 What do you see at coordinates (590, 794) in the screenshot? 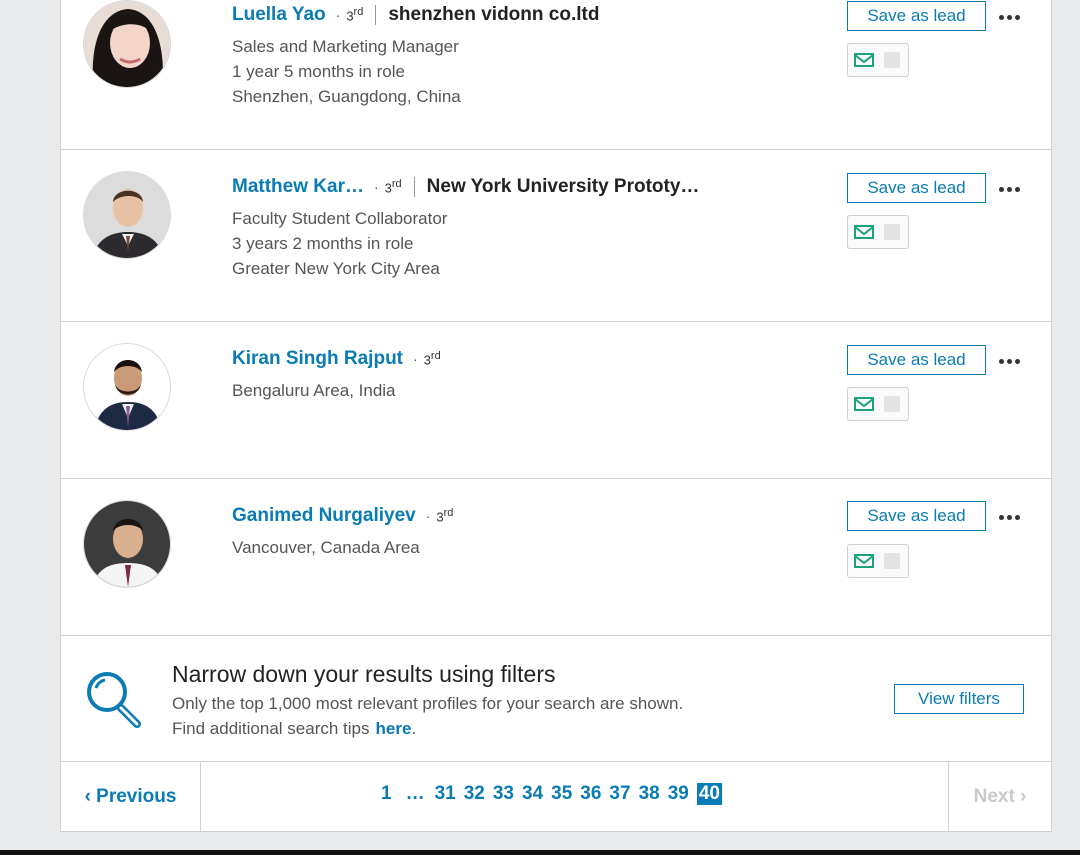
I see `page-link: 36` at bounding box center [590, 794].